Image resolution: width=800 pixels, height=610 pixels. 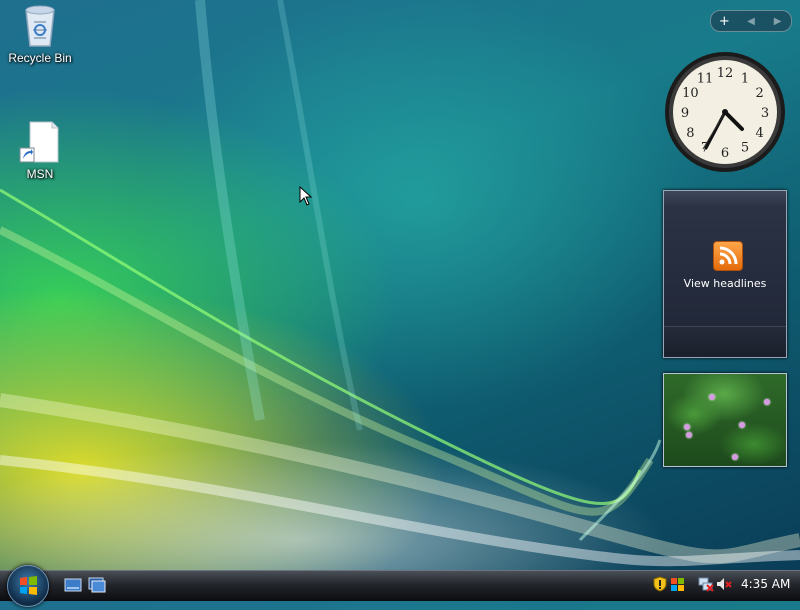 I want to click on gadget-bottom-bar, so click(x=725, y=341).